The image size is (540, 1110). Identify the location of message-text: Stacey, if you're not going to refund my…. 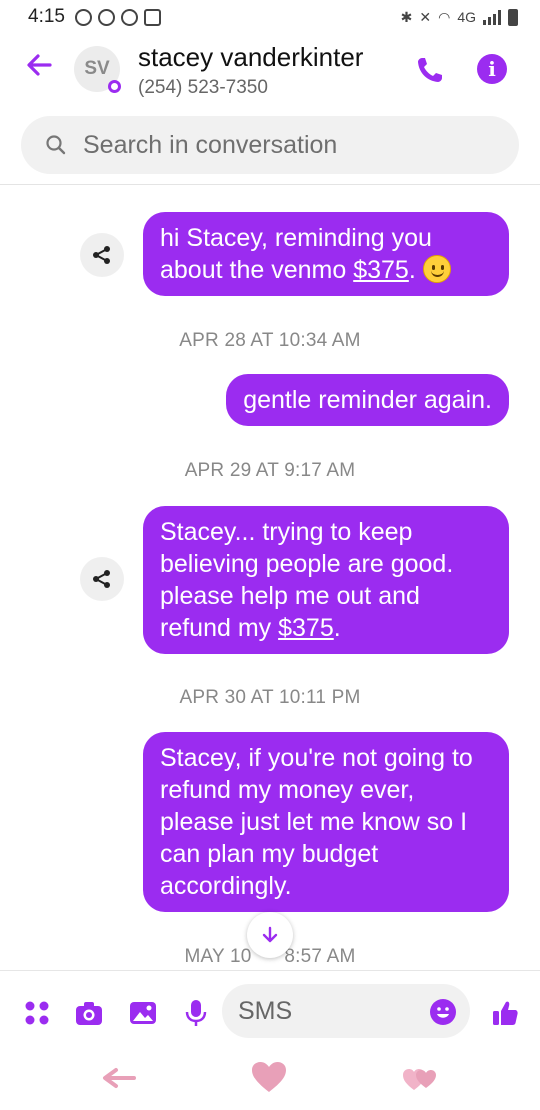
(316, 822).